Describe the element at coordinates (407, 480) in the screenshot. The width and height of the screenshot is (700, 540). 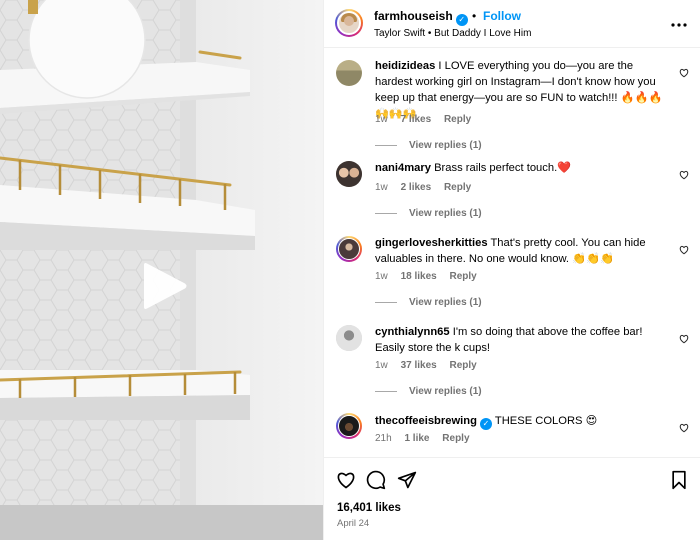
I see `share-icon` at that location.